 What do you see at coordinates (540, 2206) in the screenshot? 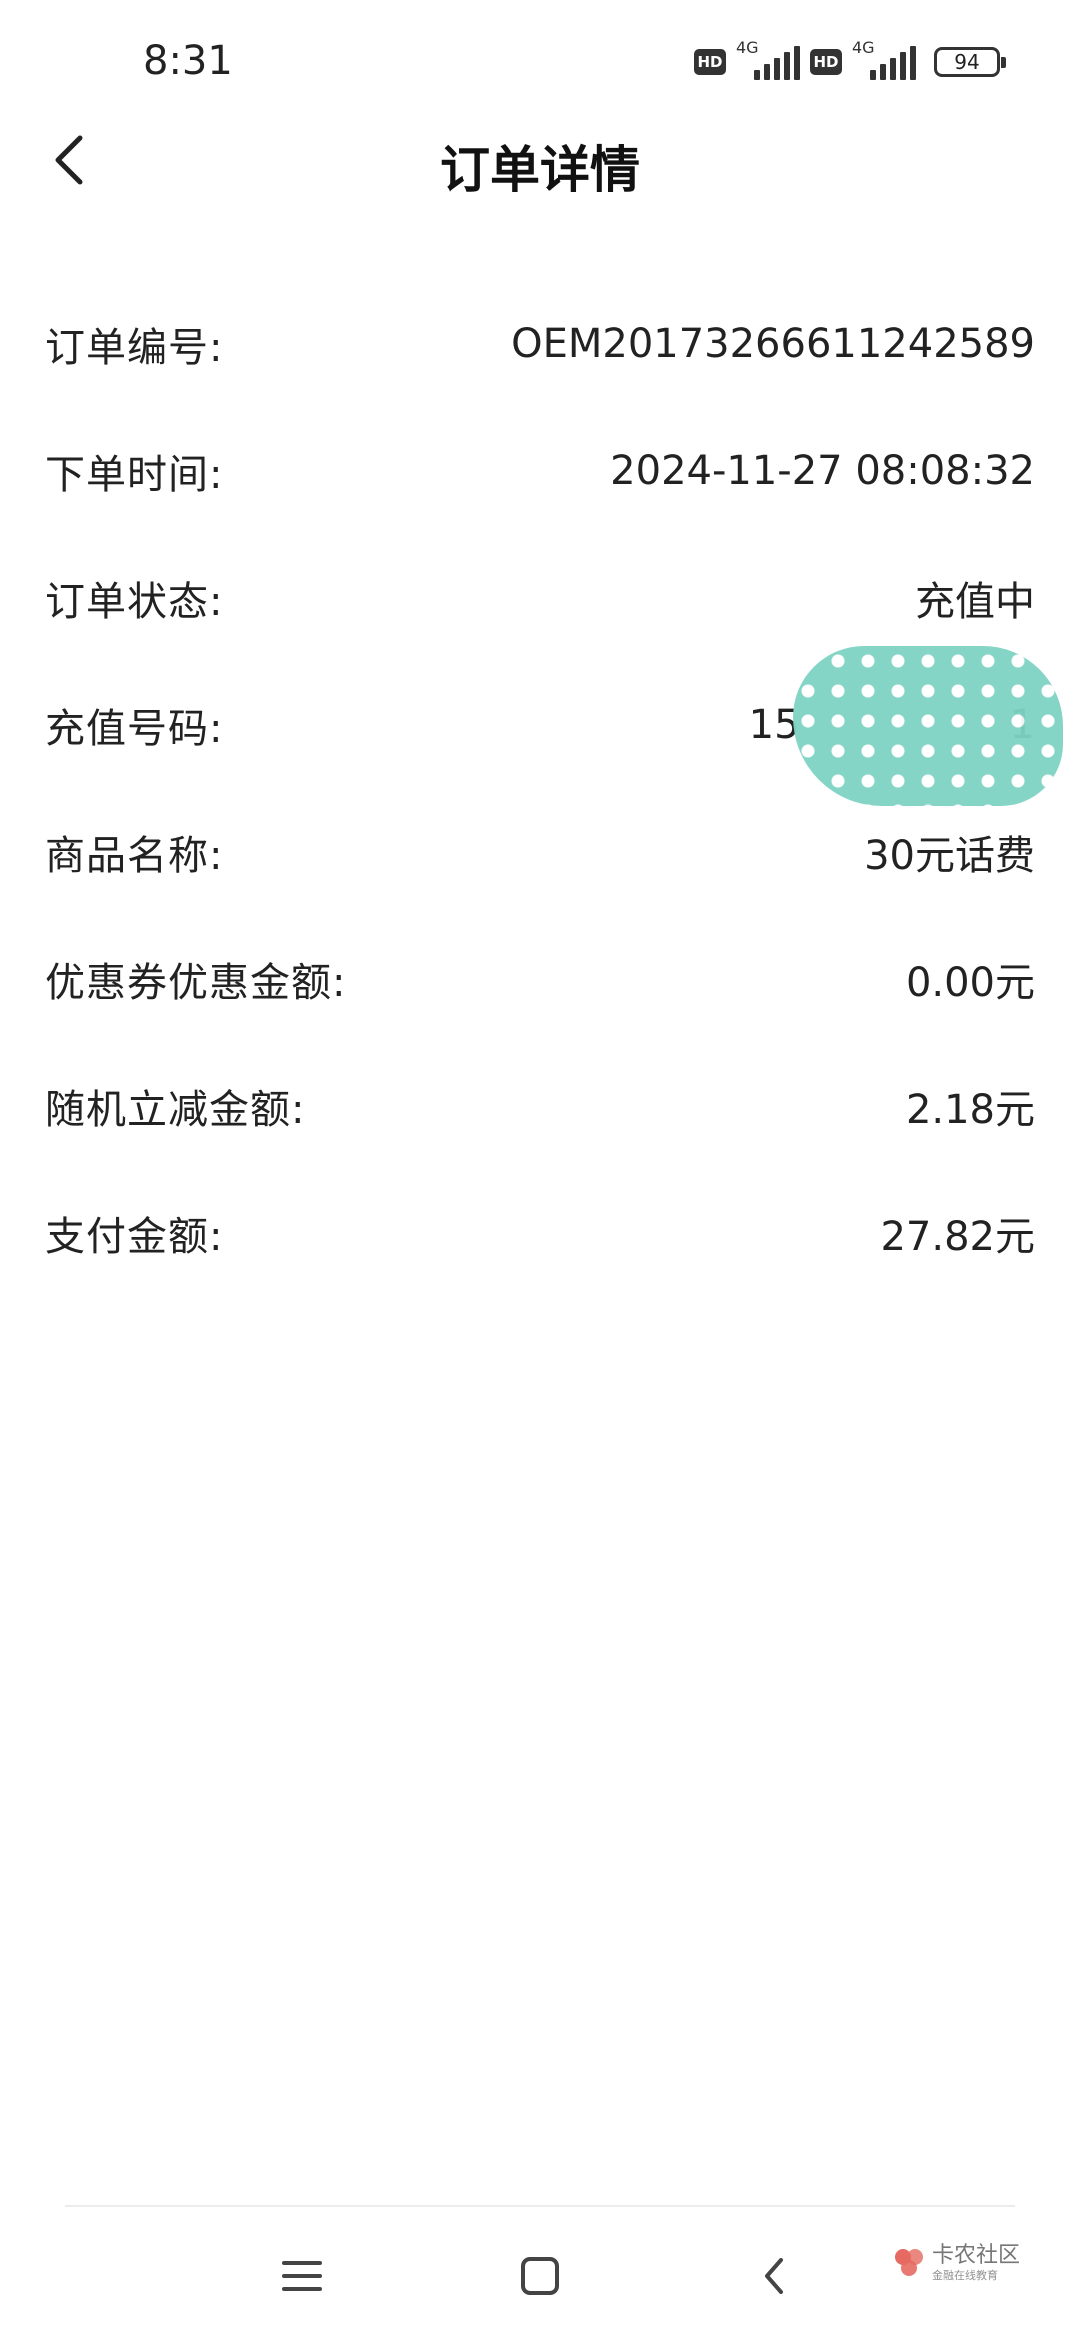
I see `nav-divider` at bounding box center [540, 2206].